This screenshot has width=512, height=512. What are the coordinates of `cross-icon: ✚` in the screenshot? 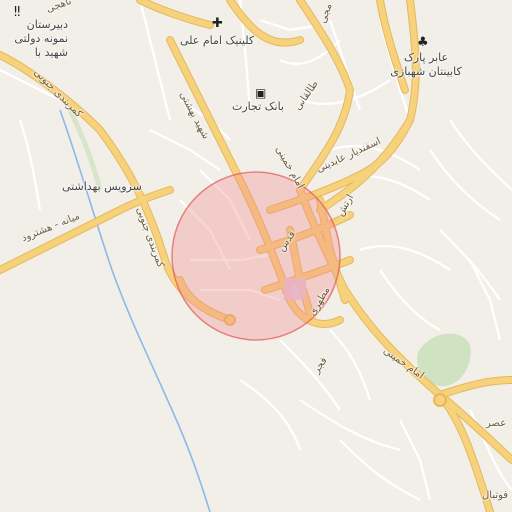 It's located at (217, 23).